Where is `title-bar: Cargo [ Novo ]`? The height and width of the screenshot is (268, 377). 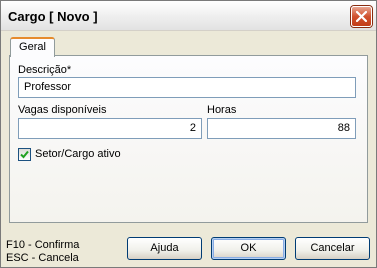 title-bar: Cargo [ Novo ] is located at coordinates (188, 16).